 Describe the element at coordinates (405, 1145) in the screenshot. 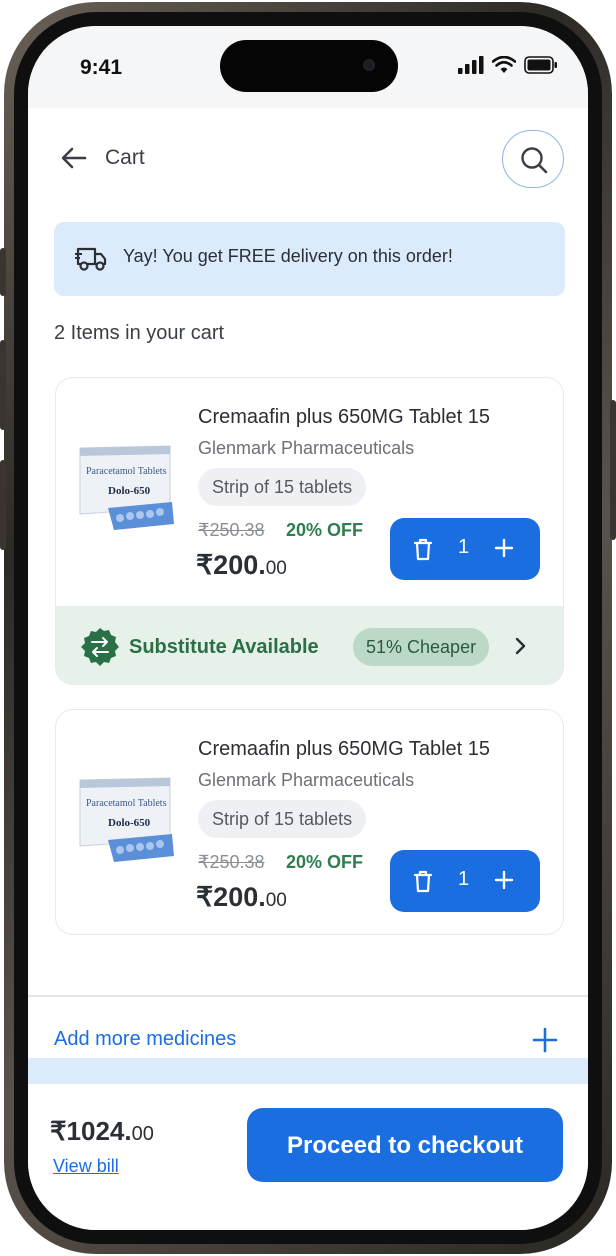

I see `proceed-to-checkout-button: Proceed to checkout` at that location.